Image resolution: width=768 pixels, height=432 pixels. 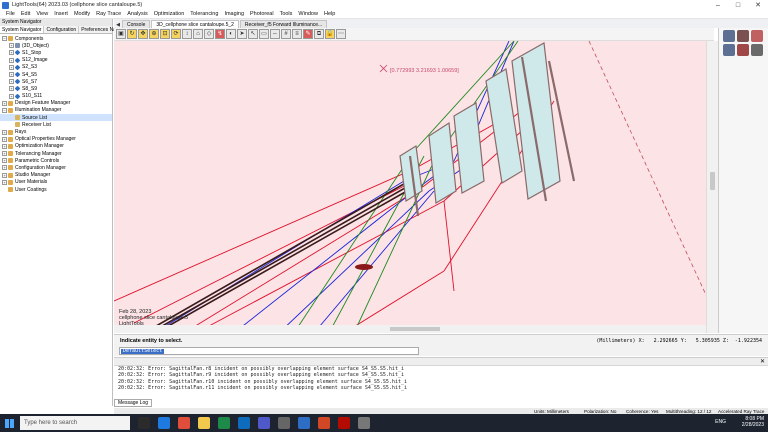 What do you see at coordinates (319, 34) in the screenshot?
I see `copy-icon: ⧉` at bounding box center [319, 34].